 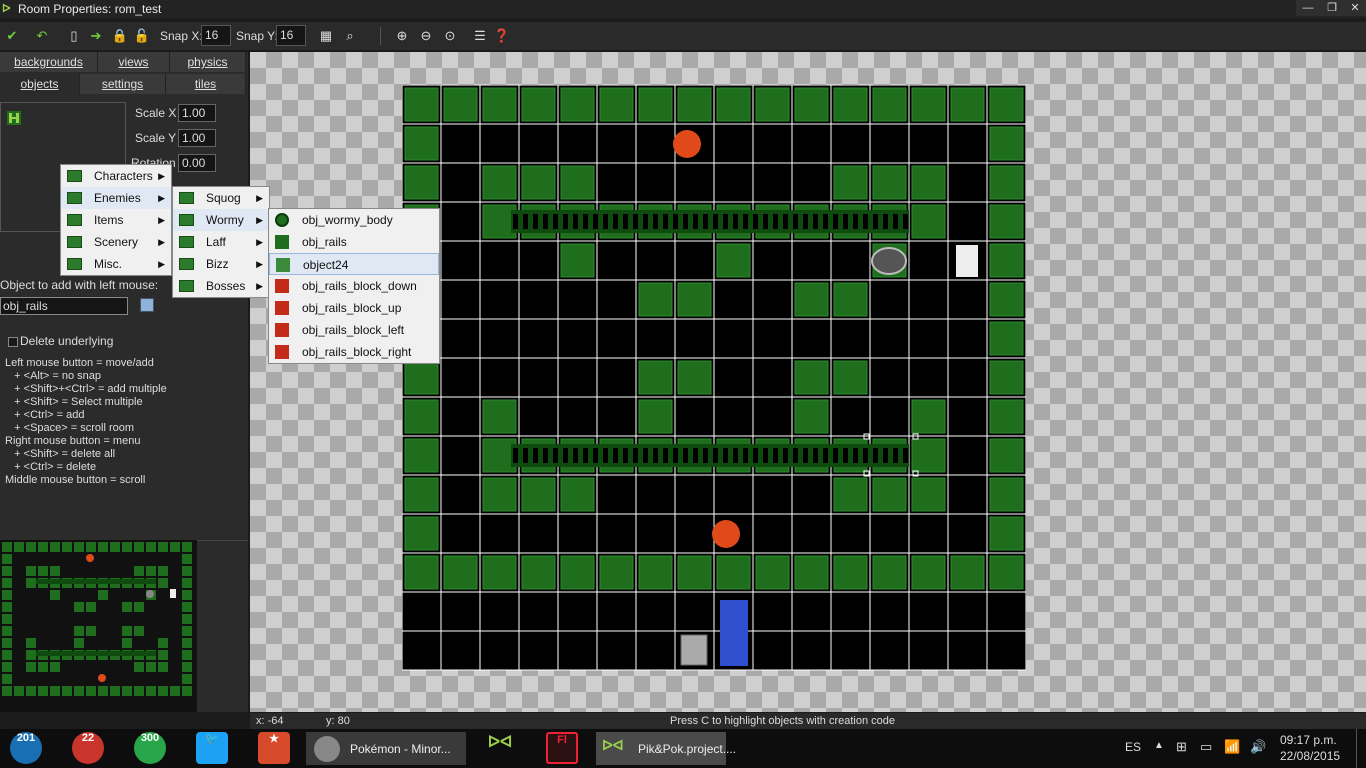 What do you see at coordinates (147, 305) in the screenshot?
I see `object-select-icon` at bounding box center [147, 305].